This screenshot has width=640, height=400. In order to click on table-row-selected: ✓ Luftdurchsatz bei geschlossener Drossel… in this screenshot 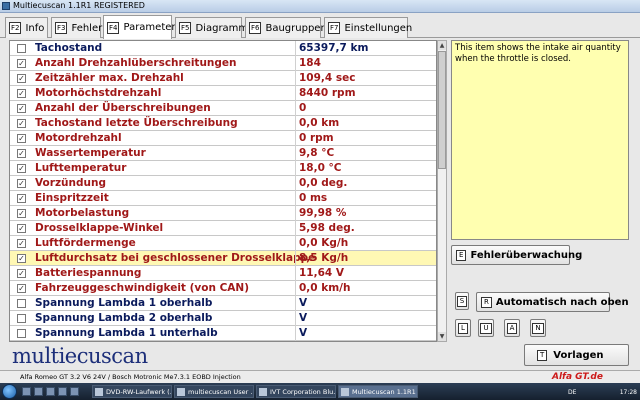, I will do `click(223, 258)`.